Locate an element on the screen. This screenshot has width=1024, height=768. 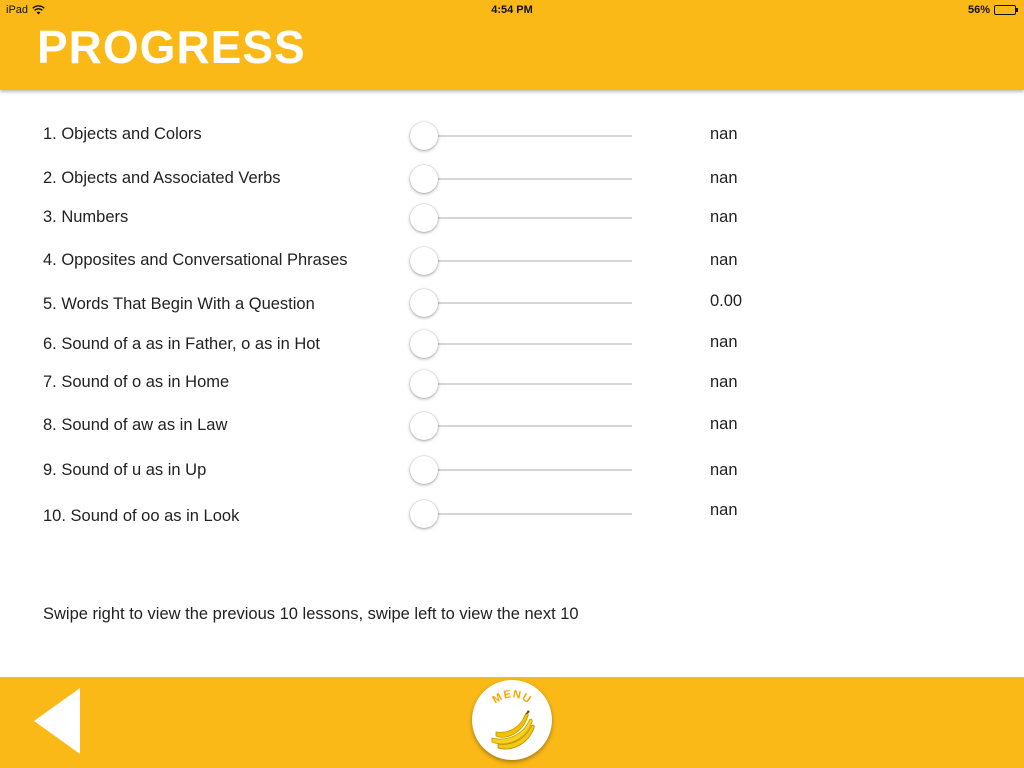
lesson-row: 5. Words That Begin With a Question 0.00 is located at coordinates (512, 303).